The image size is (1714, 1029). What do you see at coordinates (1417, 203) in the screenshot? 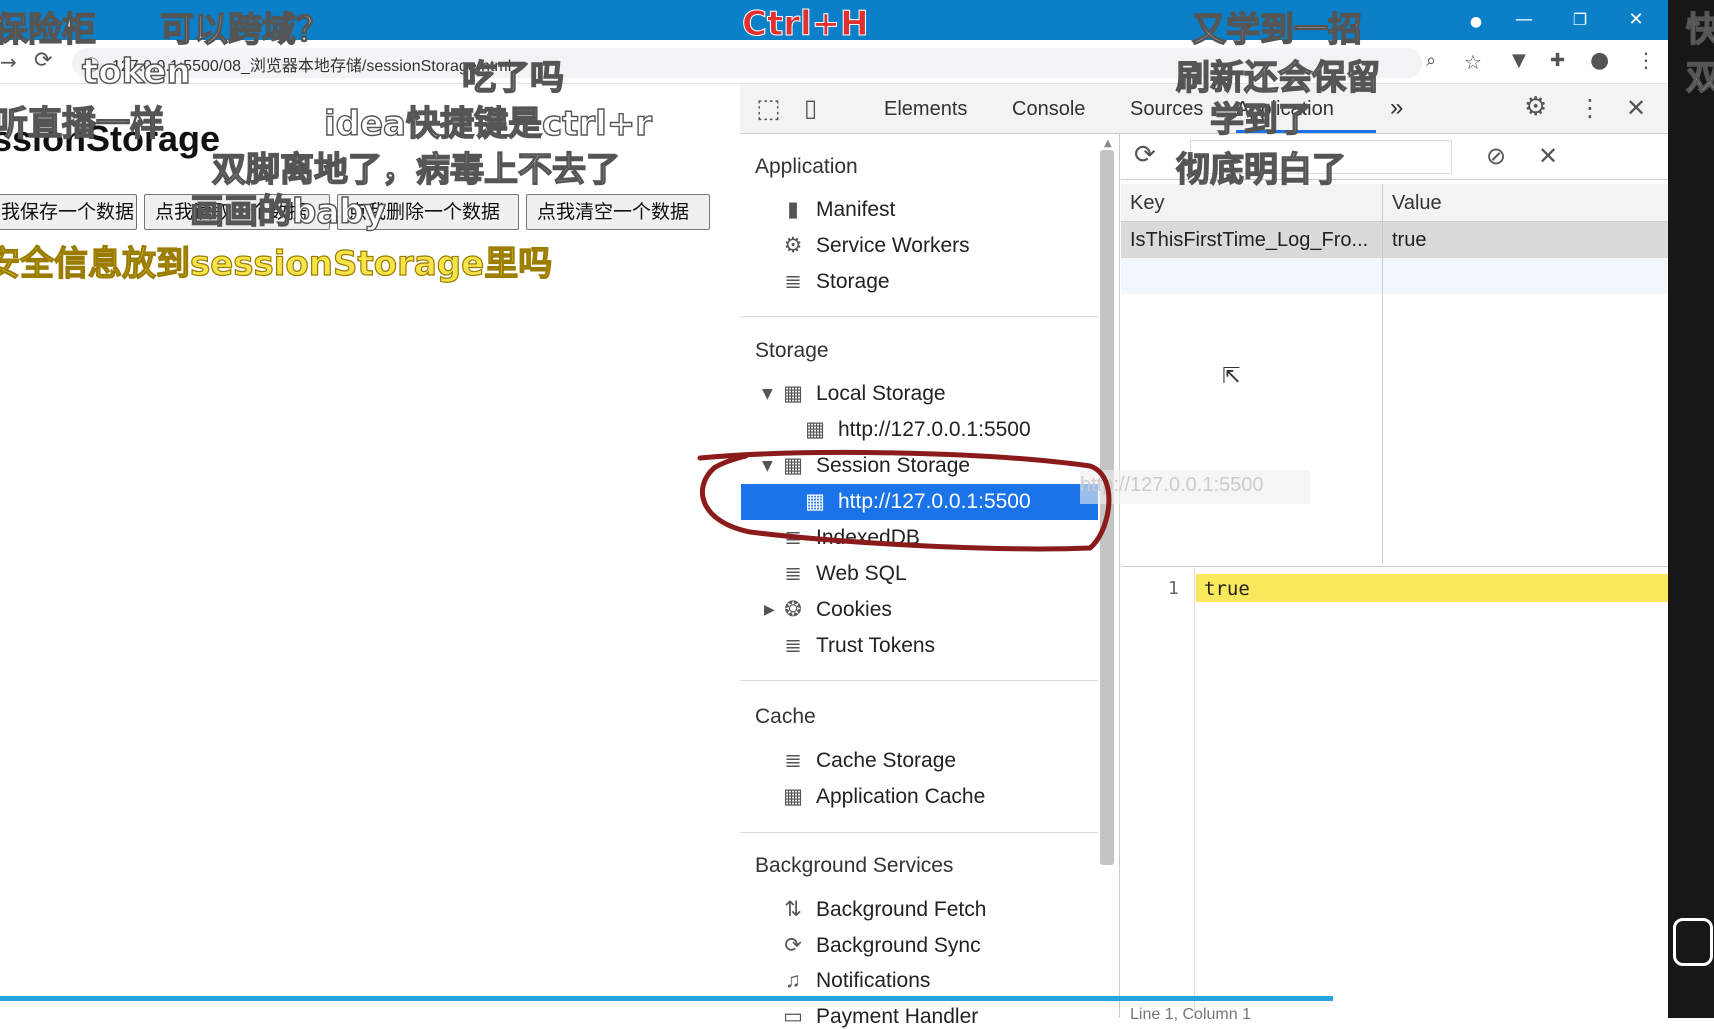
I see `column-value: Value` at bounding box center [1417, 203].